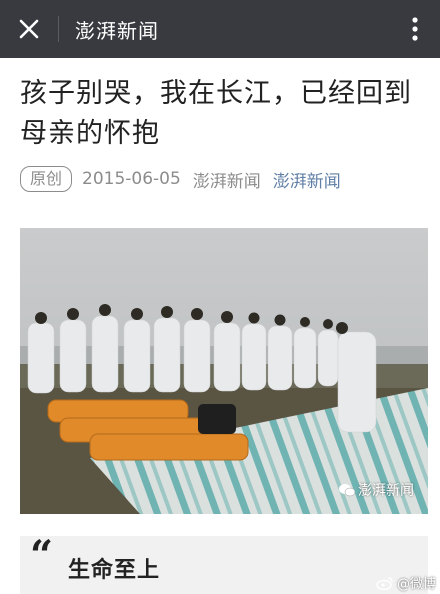 This screenshot has width=440, height=594. I want to click on quote-mark-icon: “, so click(42, 555).